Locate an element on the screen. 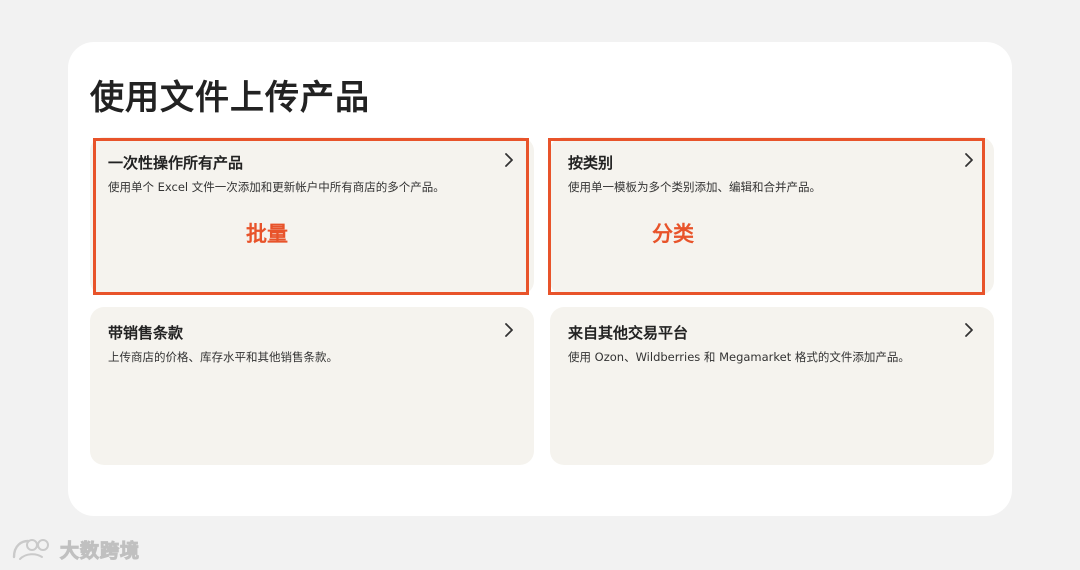 This screenshot has height=570, width=1080. card-title: 按类别 is located at coordinates (591, 163).